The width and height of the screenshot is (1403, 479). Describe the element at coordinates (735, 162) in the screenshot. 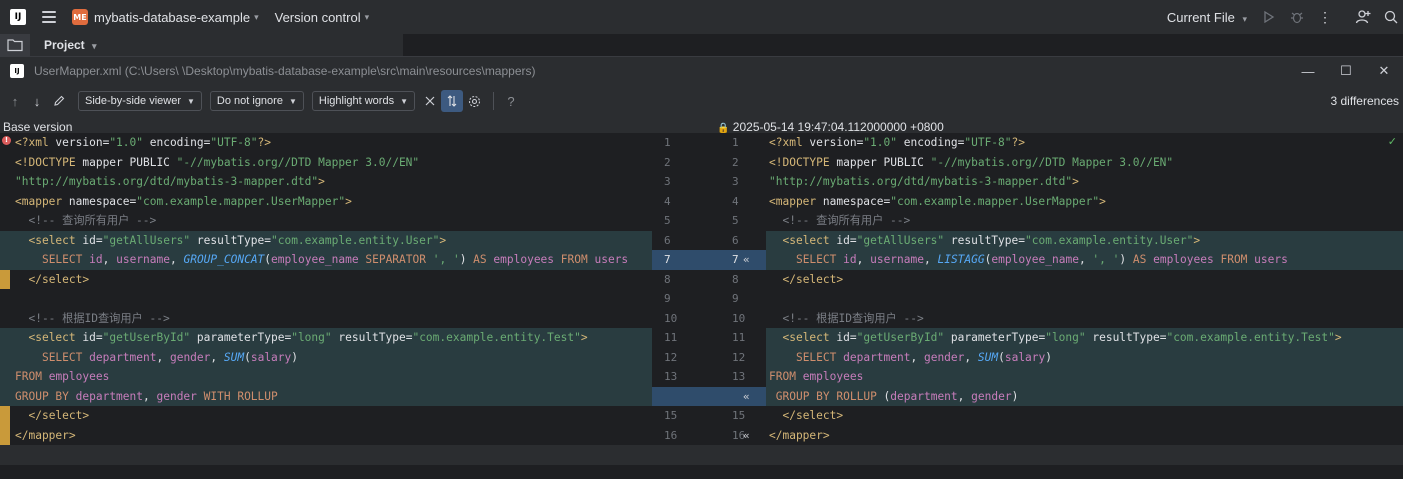

I see `right-line-number: 2` at that location.